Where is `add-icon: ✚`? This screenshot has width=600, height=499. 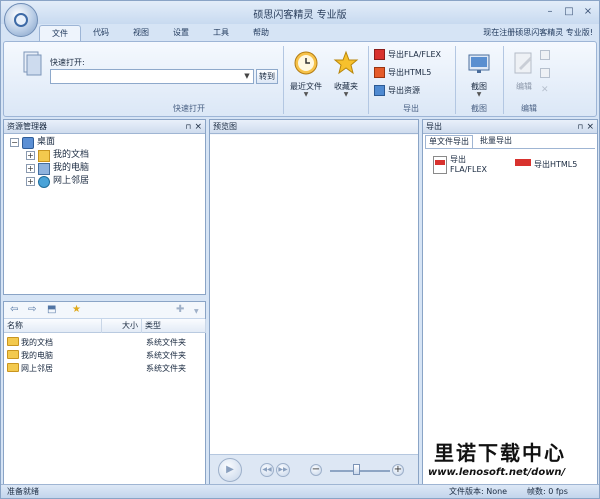
add-icon: ✚ is located at coordinates (180, 310).